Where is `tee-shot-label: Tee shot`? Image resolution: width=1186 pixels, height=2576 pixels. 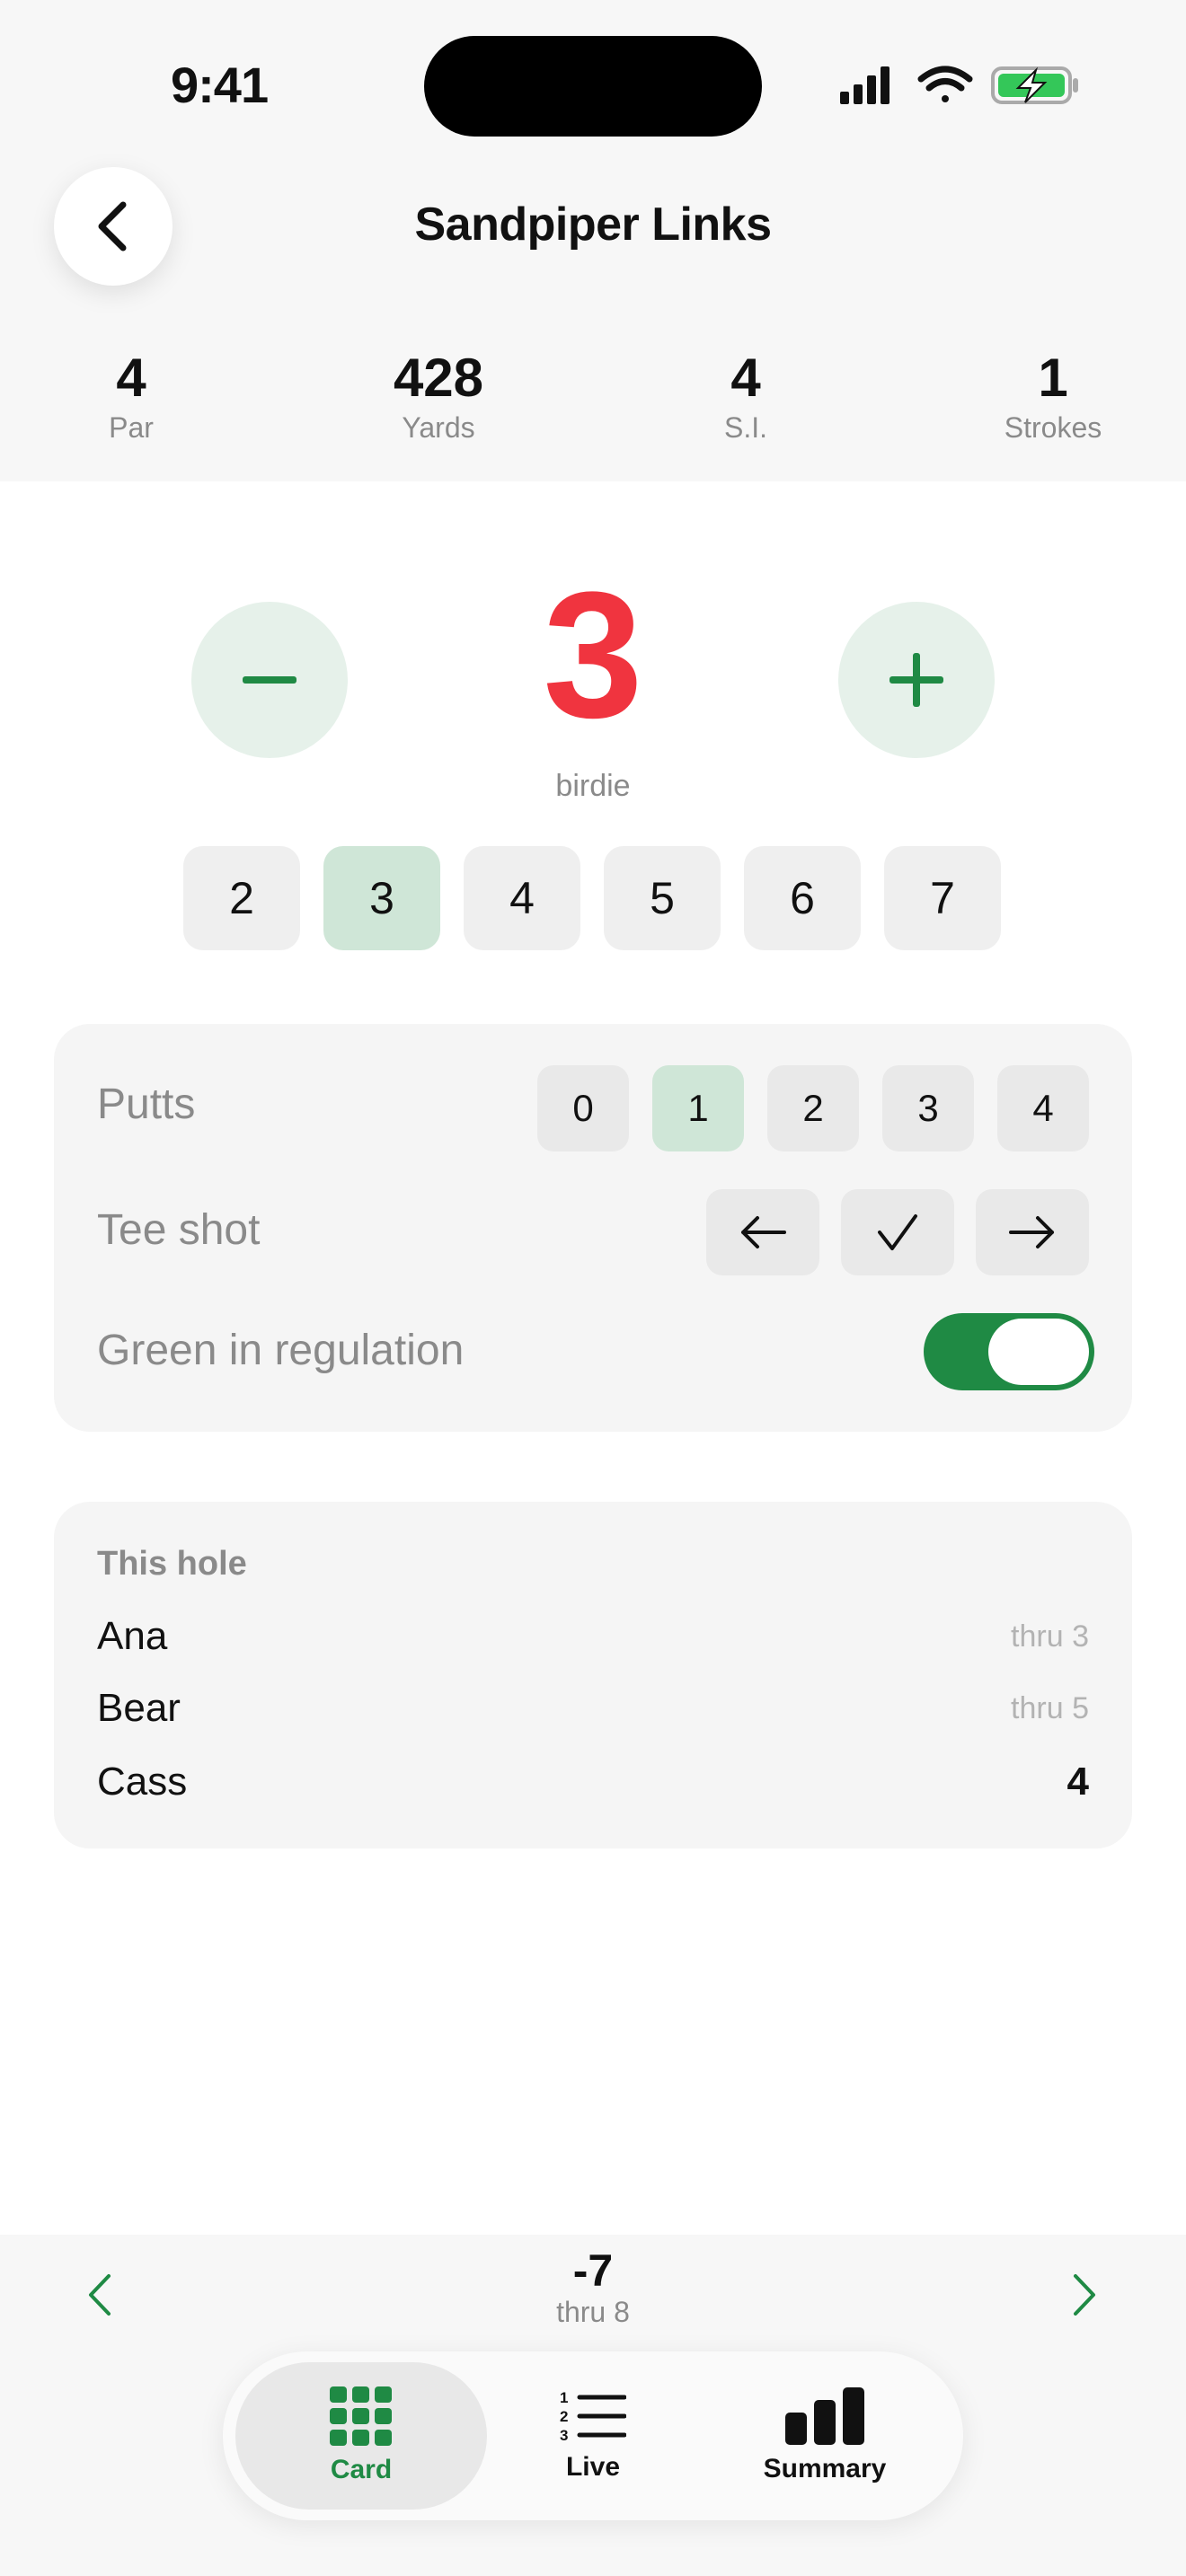
tee-shot-label: Tee shot is located at coordinates (179, 1230).